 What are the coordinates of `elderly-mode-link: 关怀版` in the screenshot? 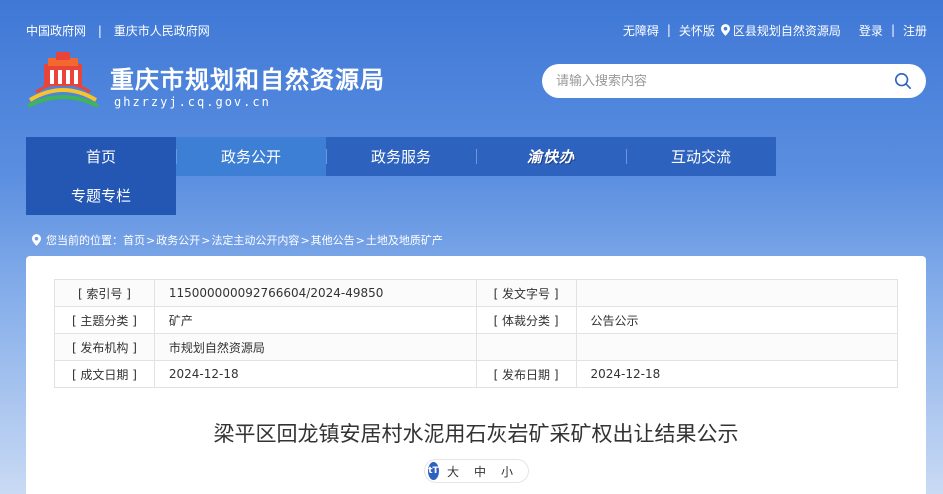 It's located at (697, 30).